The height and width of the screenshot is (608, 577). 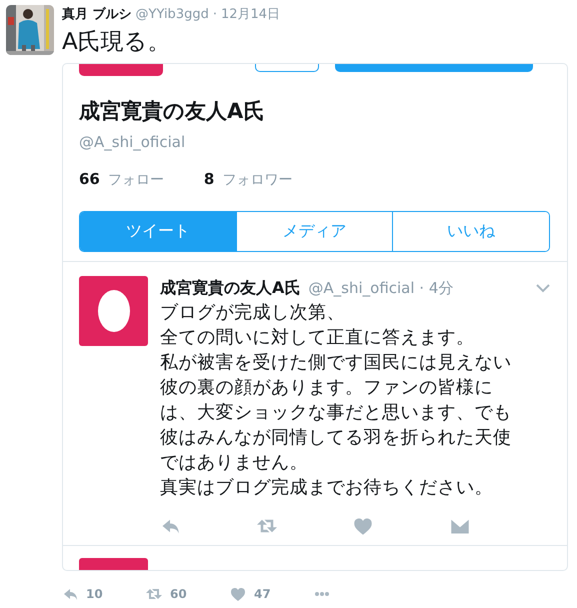 What do you see at coordinates (172, 111) in the screenshot?
I see `profile-name: 成宮寛貴の友人A氏` at bounding box center [172, 111].